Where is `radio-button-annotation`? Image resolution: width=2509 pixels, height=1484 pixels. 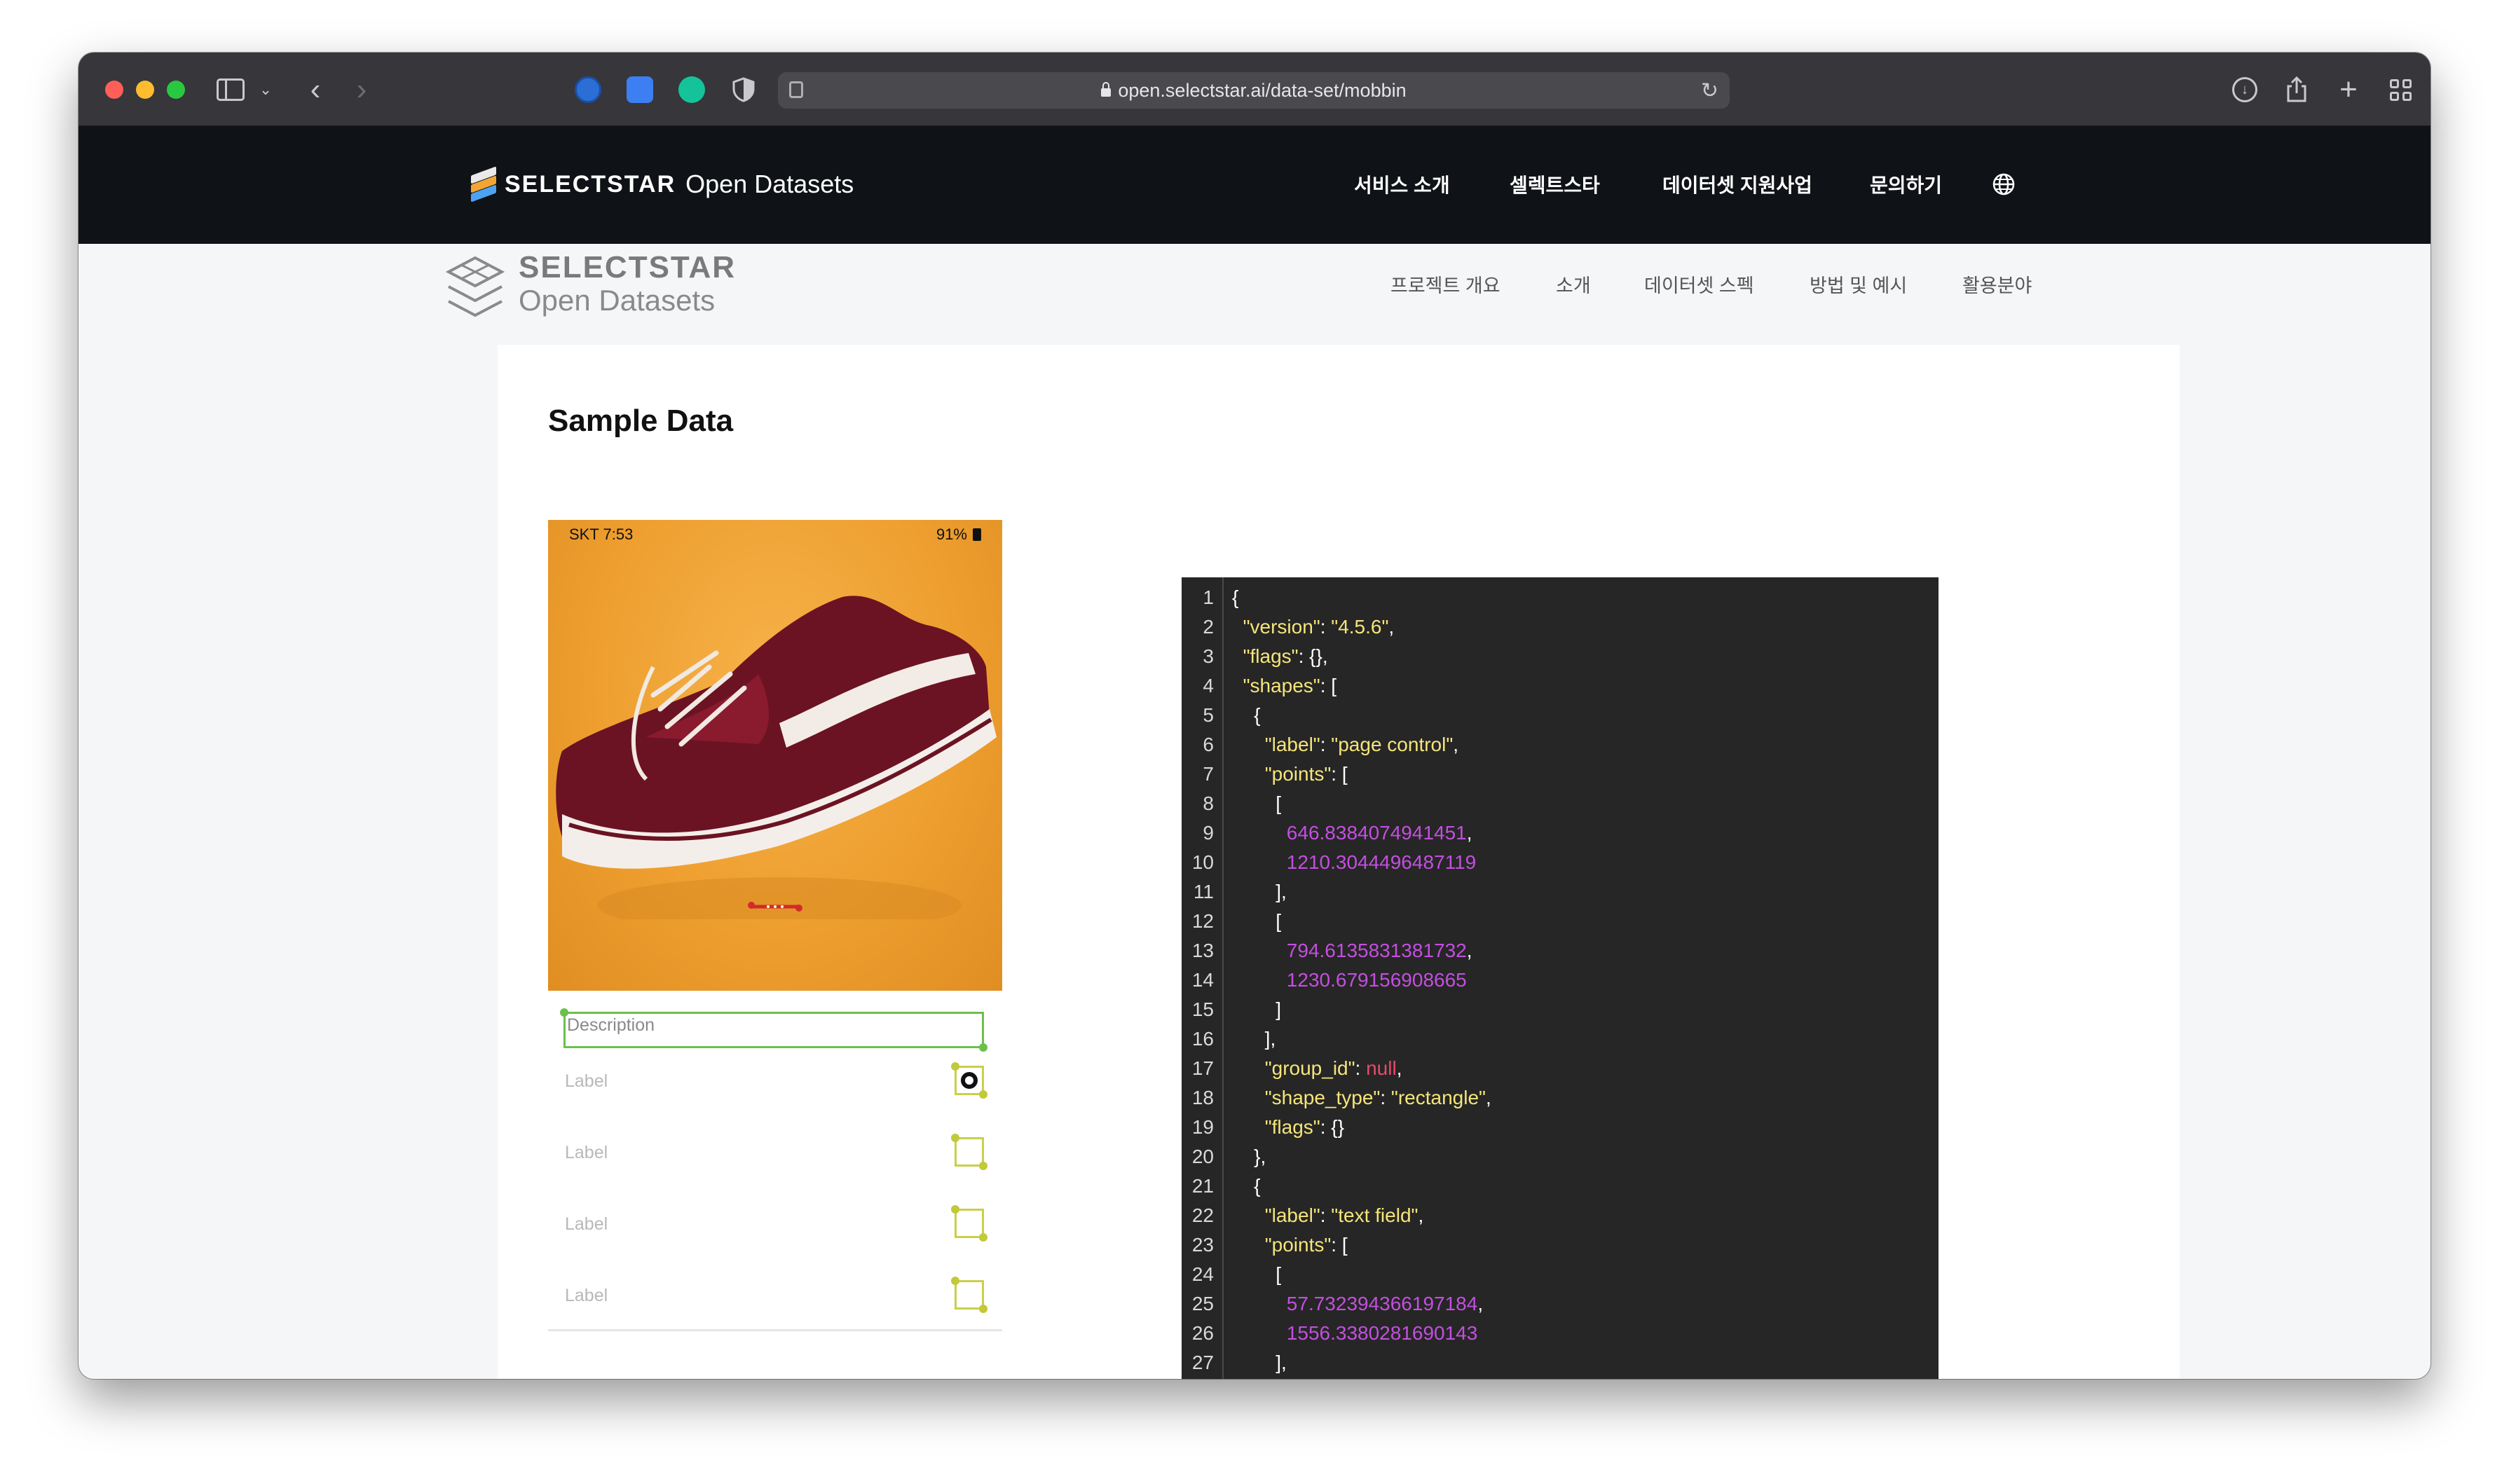
radio-button-annotation is located at coordinates (969, 1080).